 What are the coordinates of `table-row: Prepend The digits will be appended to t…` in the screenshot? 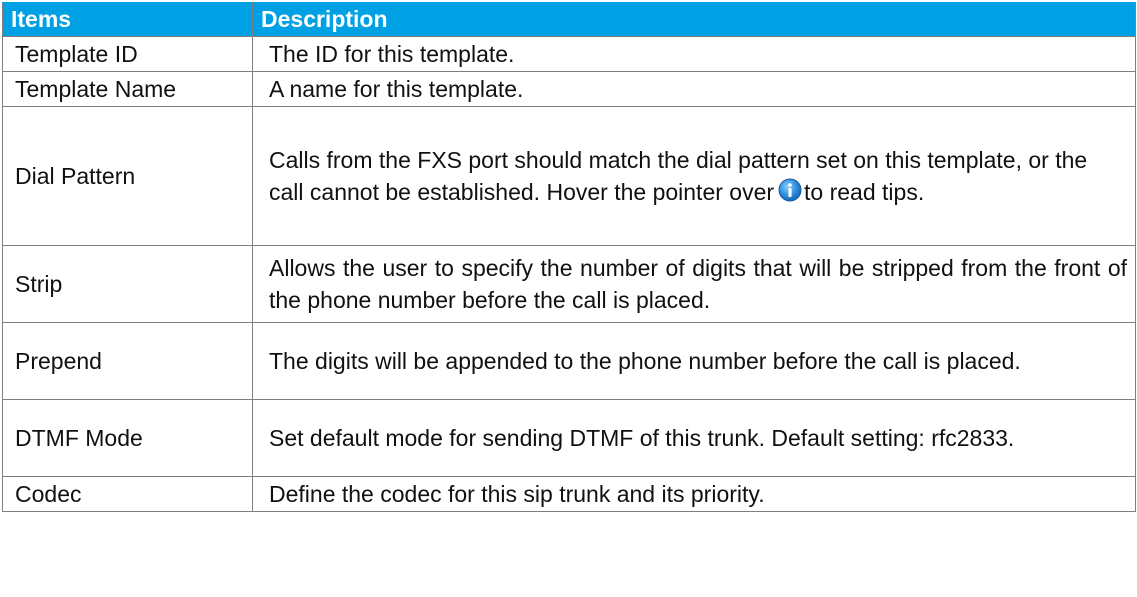 It's located at (569, 361).